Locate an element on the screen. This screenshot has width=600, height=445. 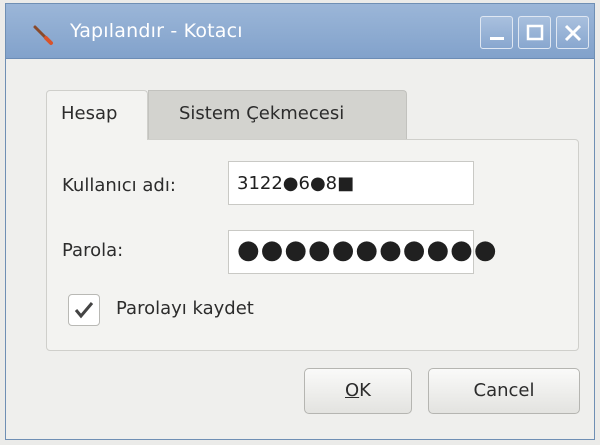
maximize-button is located at coordinates (534, 32).